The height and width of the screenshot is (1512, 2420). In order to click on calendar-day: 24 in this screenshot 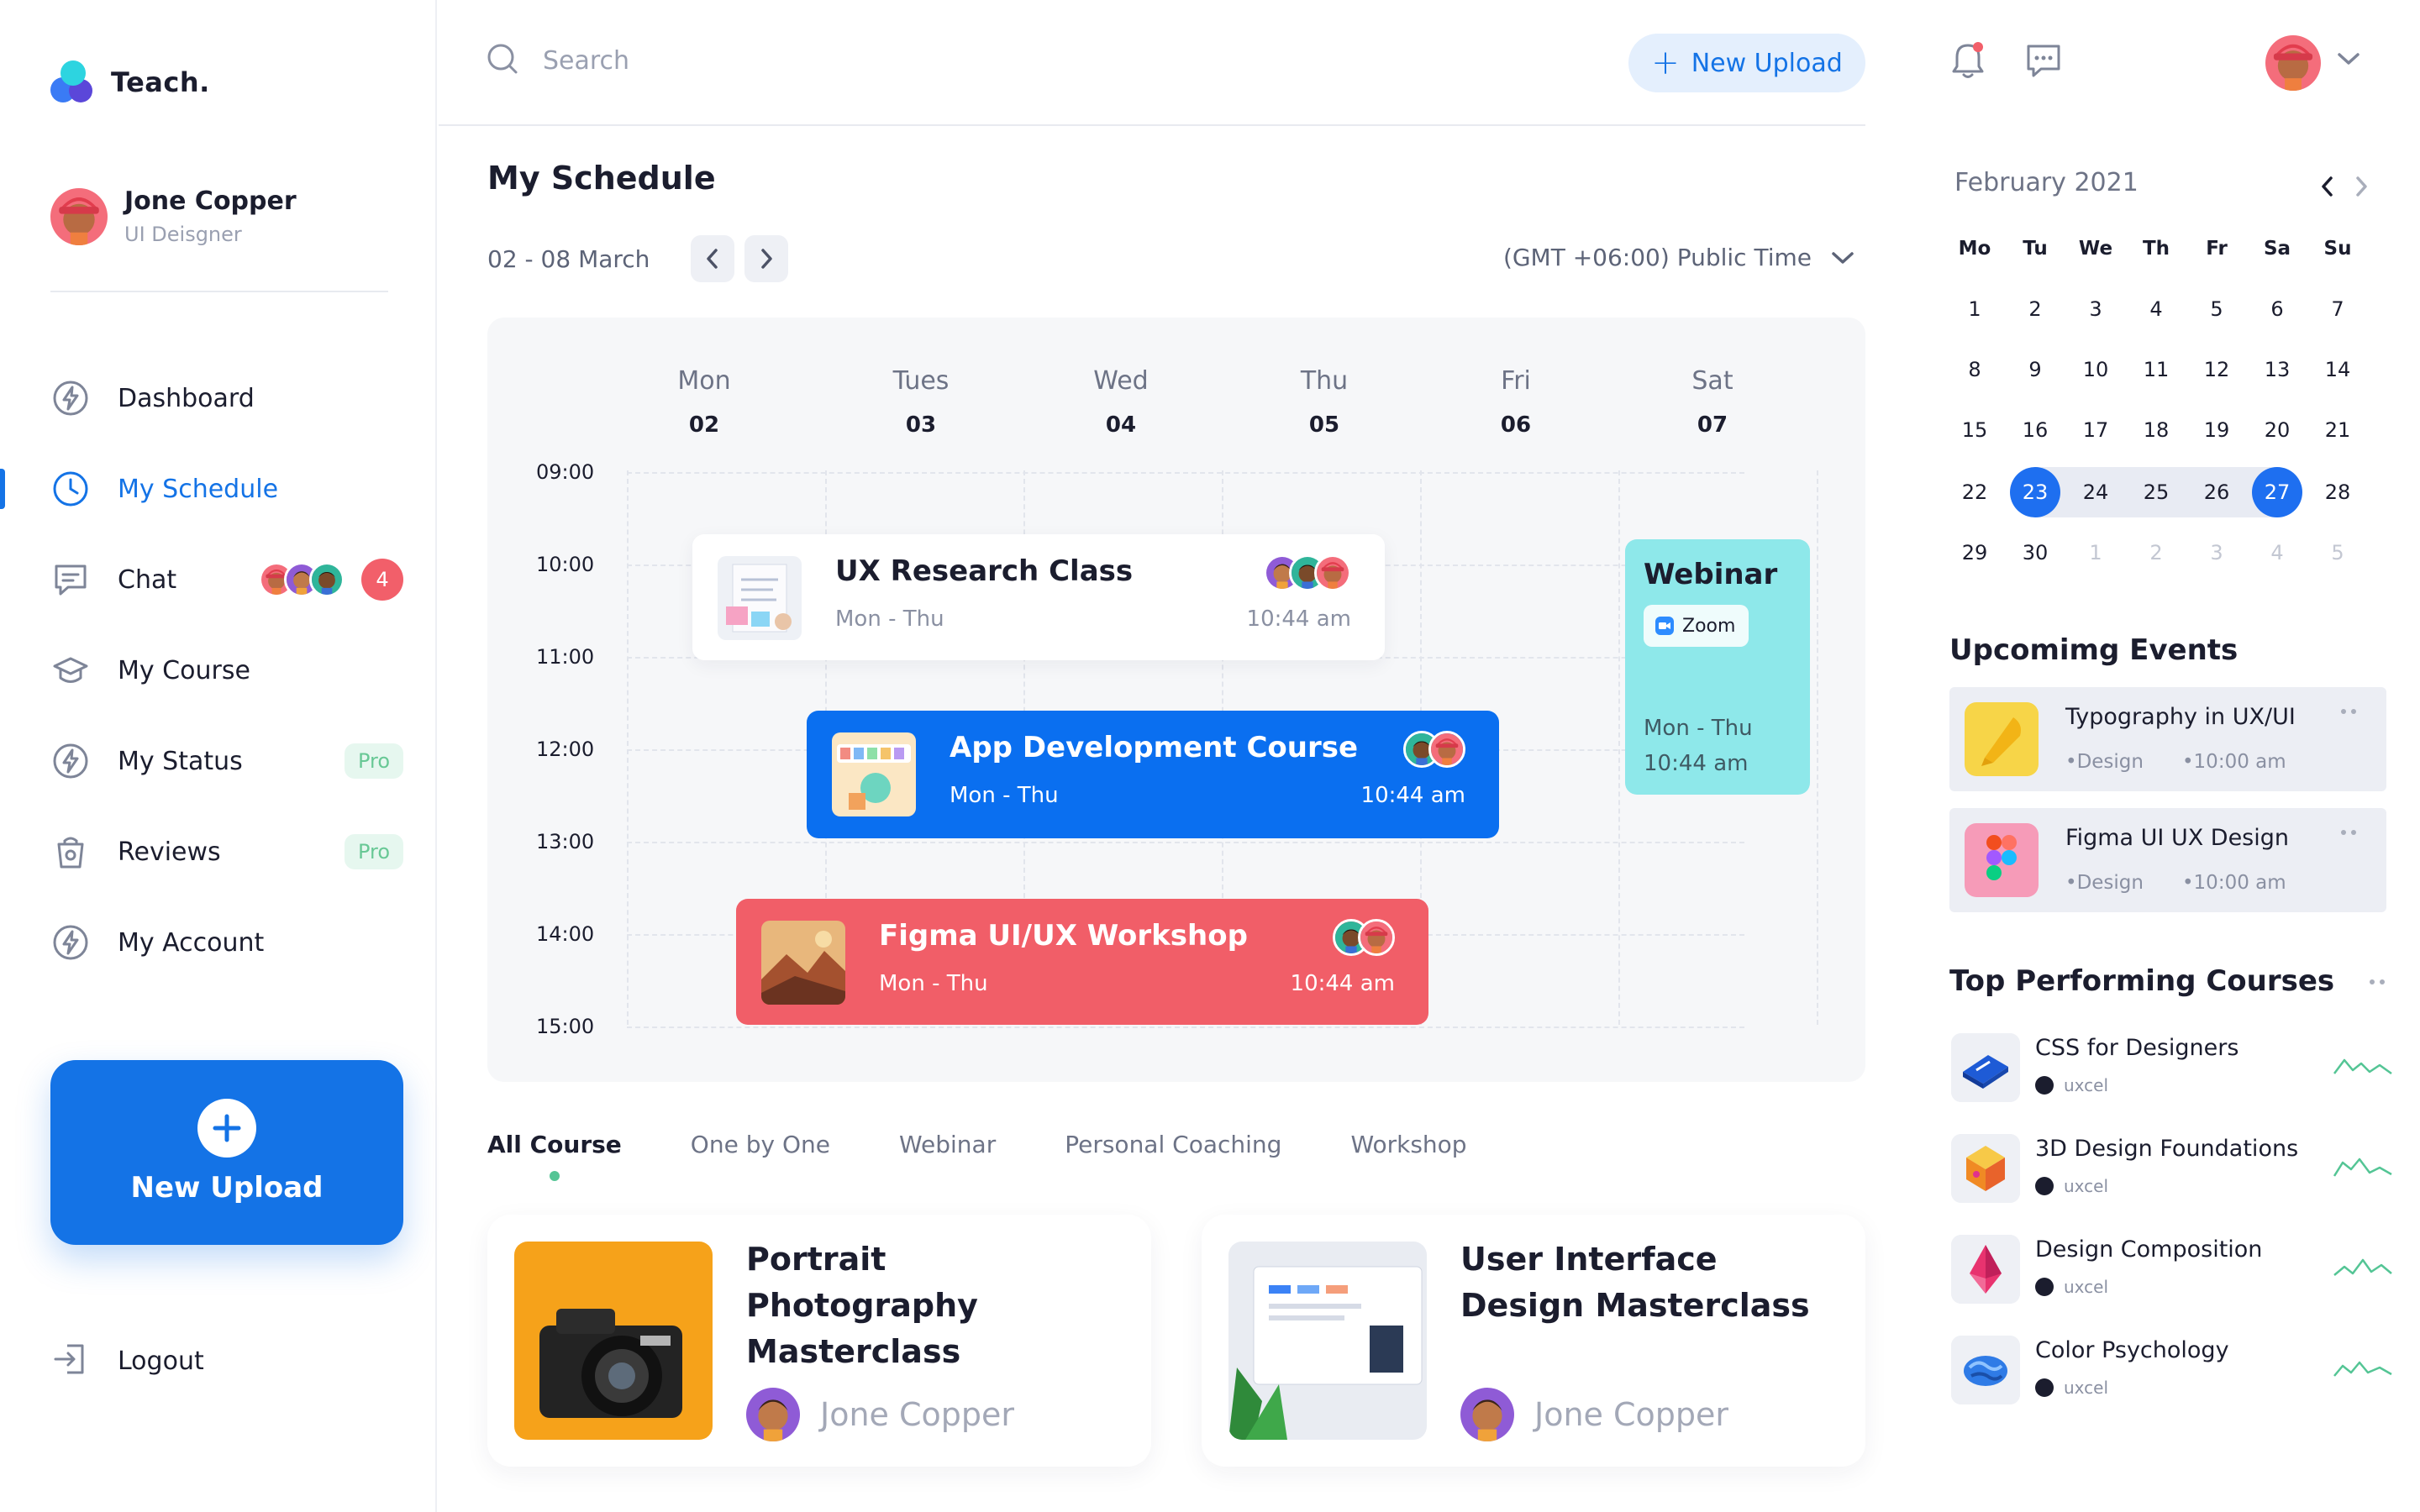, I will do `click(2095, 492)`.